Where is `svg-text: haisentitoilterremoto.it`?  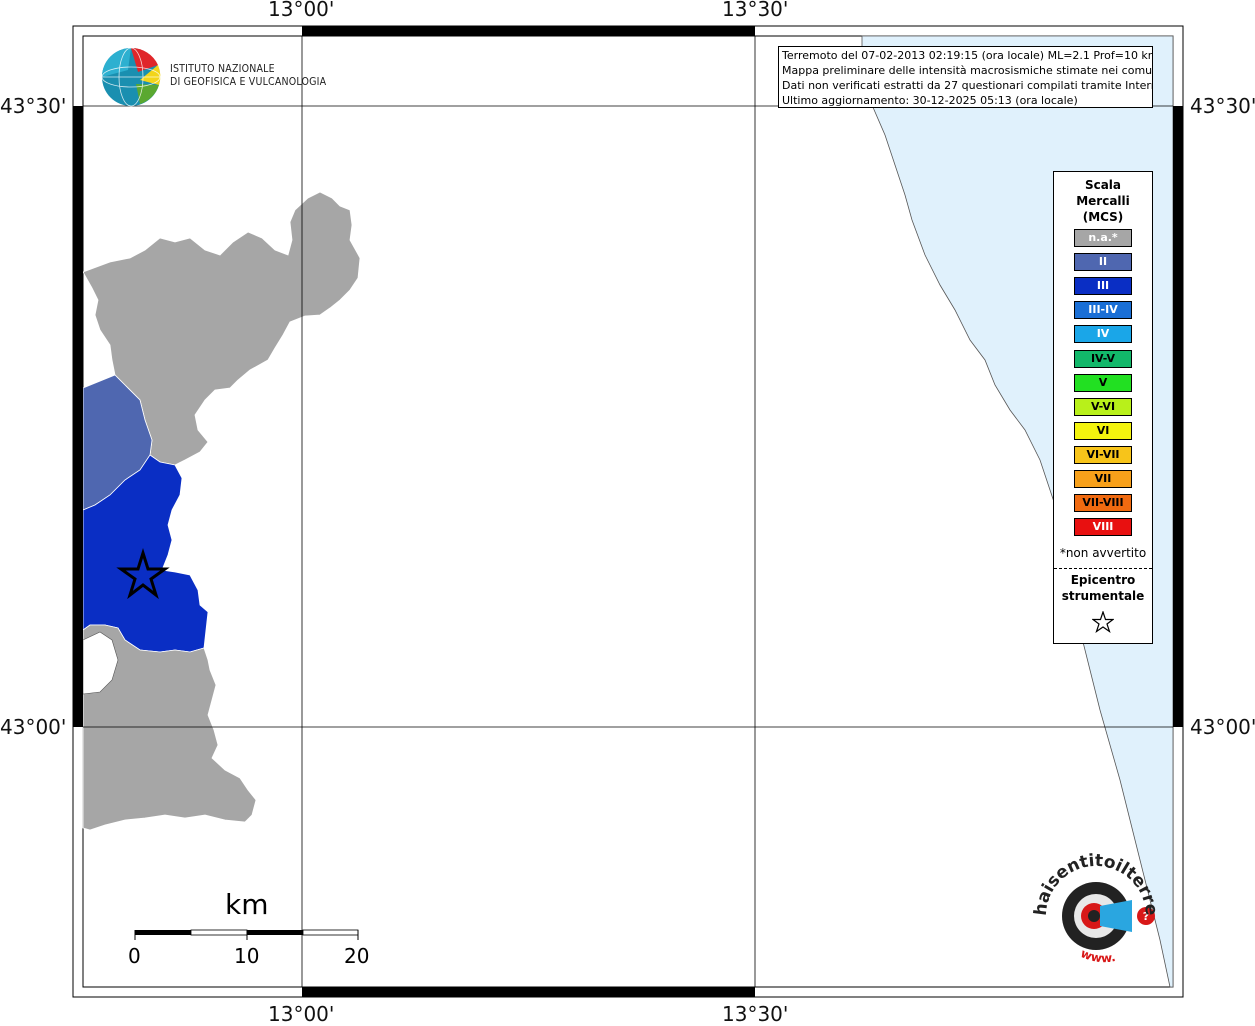
svg-text: haisentitoilterremoto.it is located at coordinates (1088, 876).